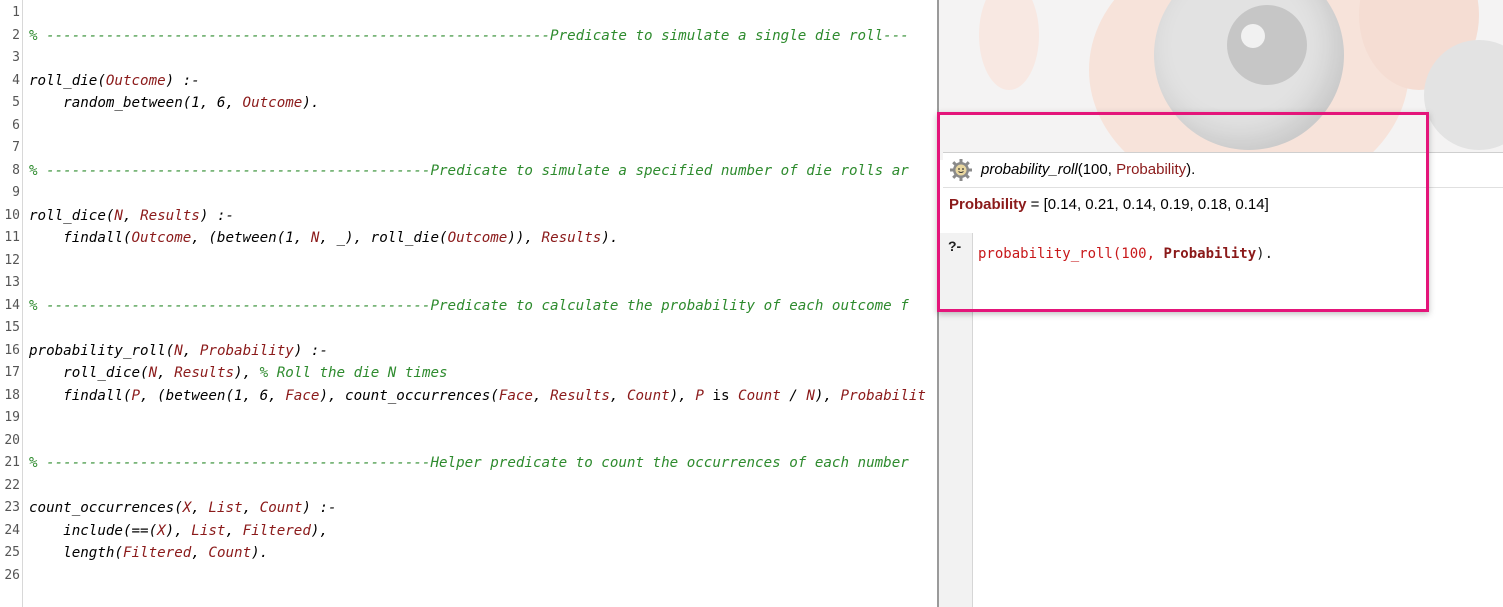 The image size is (1503, 607). I want to click on line-number: 6, so click(16, 125).